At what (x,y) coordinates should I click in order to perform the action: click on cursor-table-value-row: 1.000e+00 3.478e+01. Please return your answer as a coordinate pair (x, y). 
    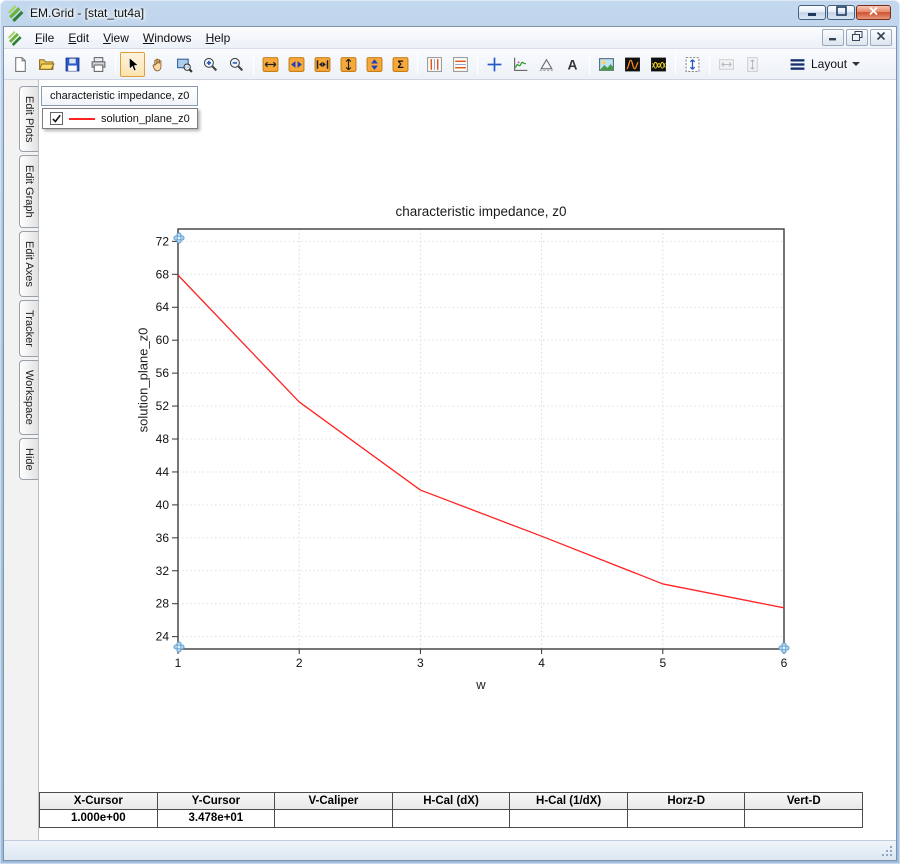
    Looking at the image, I should click on (451, 818).